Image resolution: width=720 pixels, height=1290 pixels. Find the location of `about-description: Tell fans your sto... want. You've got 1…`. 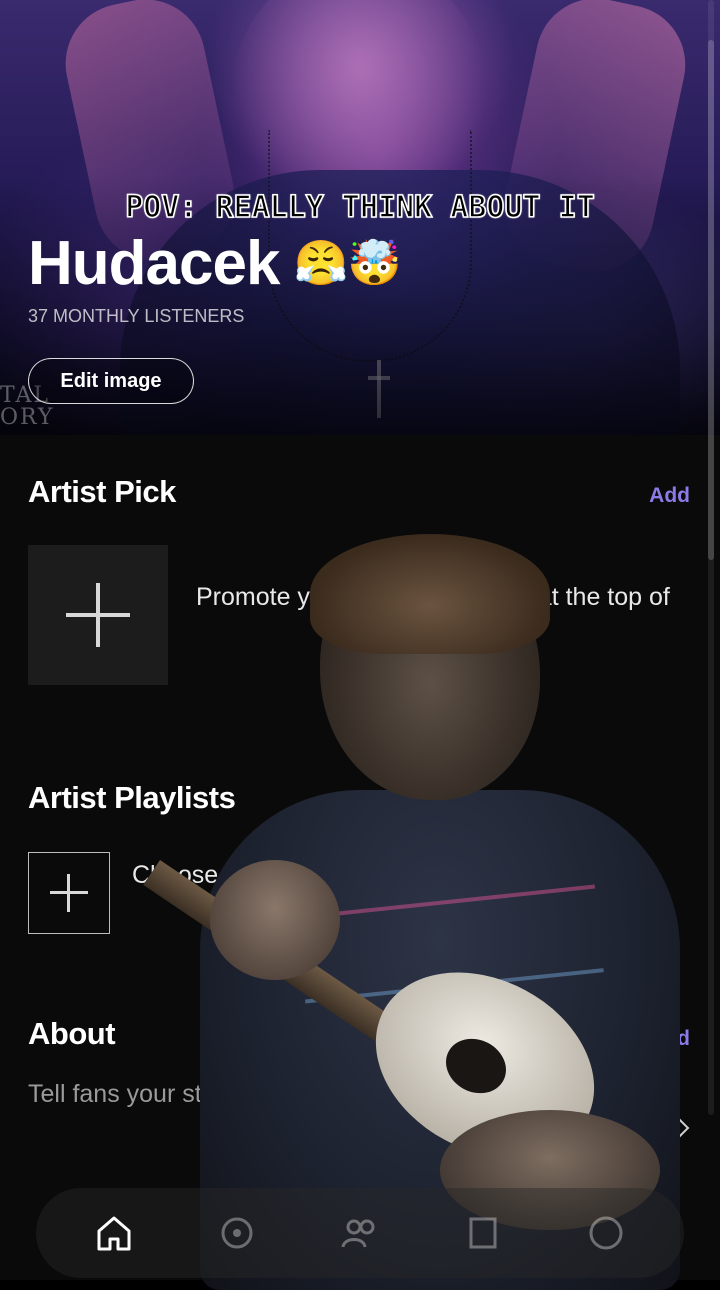

about-description: Tell fans your sto... want. You've got 1… is located at coordinates (311, 1094).